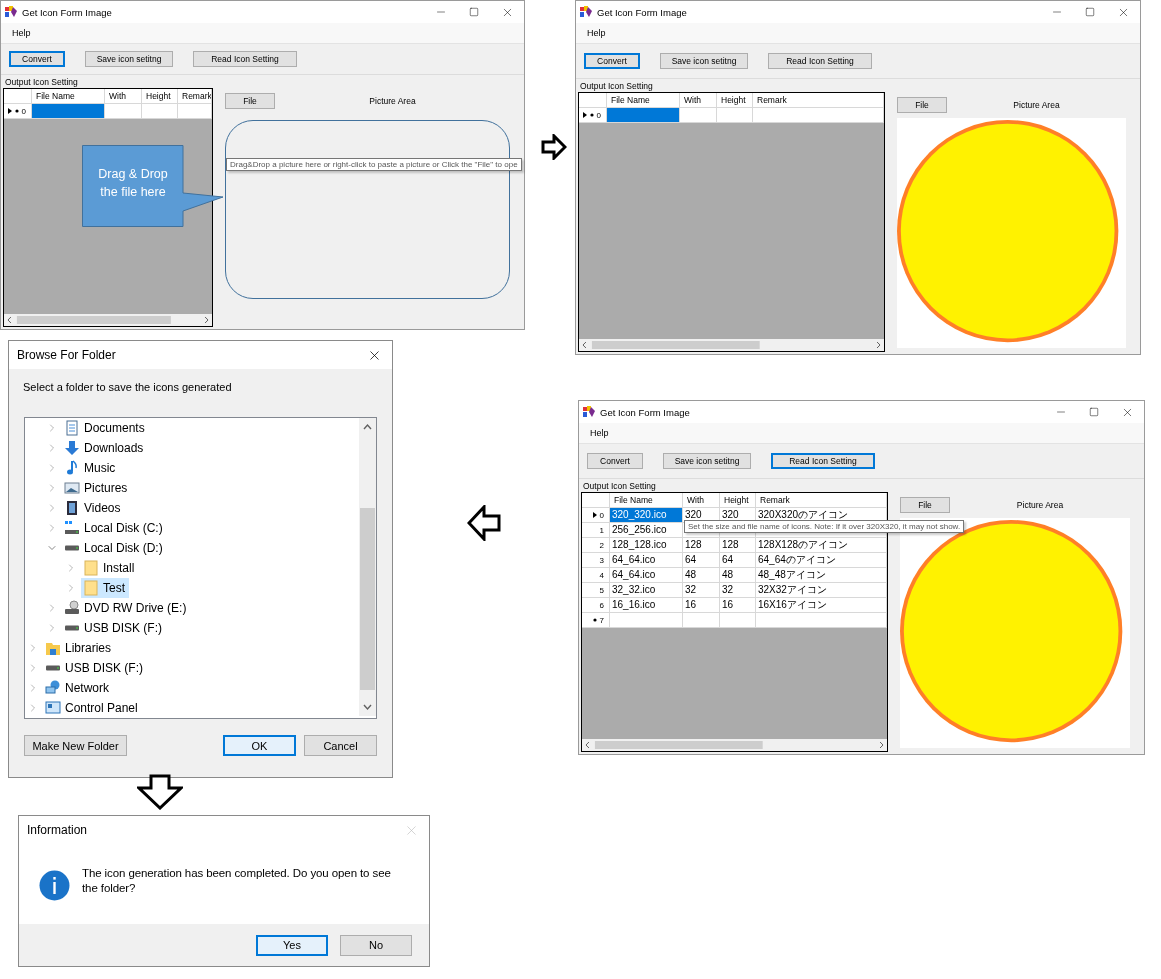 This screenshot has height=979, width=1161. I want to click on dialog-title: Information, so click(57, 830).